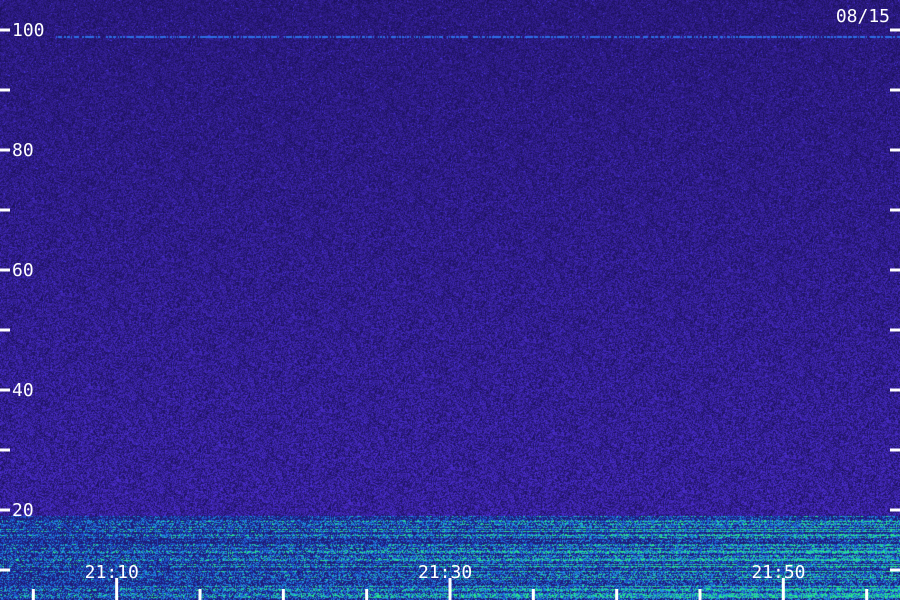 The height and width of the screenshot is (600, 900). What do you see at coordinates (28, 30) in the screenshot?
I see `y-tick-label: 100` at bounding box center [28, 30].